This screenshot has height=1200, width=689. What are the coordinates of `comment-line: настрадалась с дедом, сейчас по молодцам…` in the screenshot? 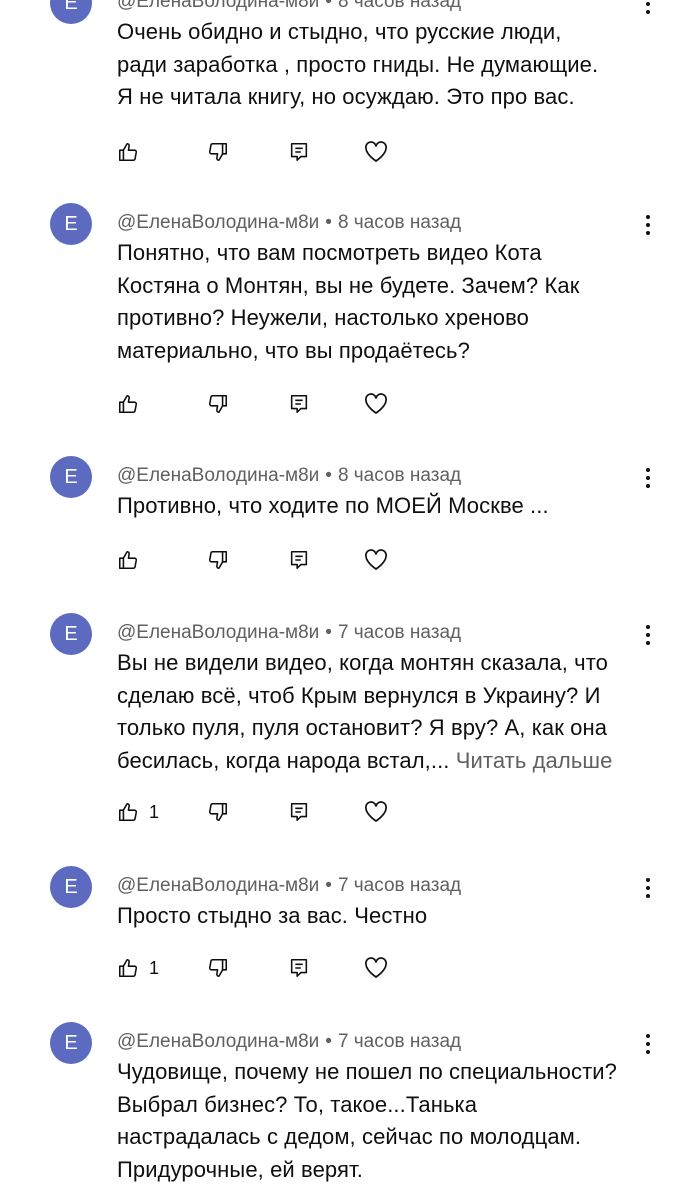 It's located at (349, 1136).